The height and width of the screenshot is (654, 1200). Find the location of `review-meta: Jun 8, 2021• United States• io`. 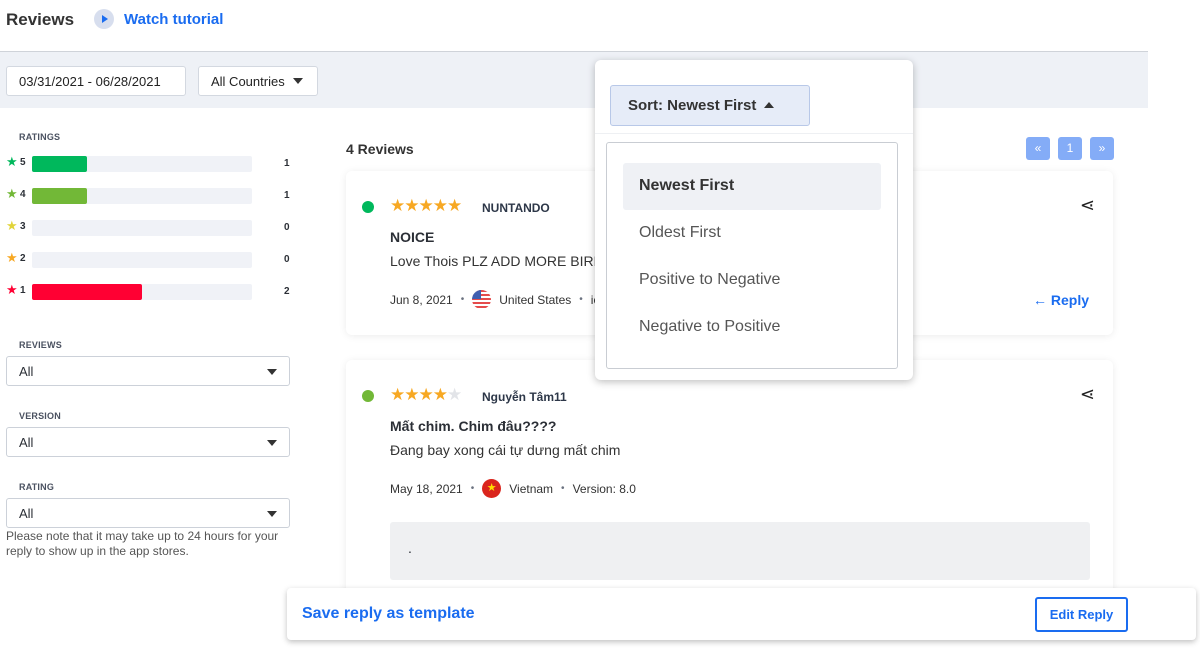

review-meta: Jun 8, 2021• United States• io is located at coordinates (495, 299).